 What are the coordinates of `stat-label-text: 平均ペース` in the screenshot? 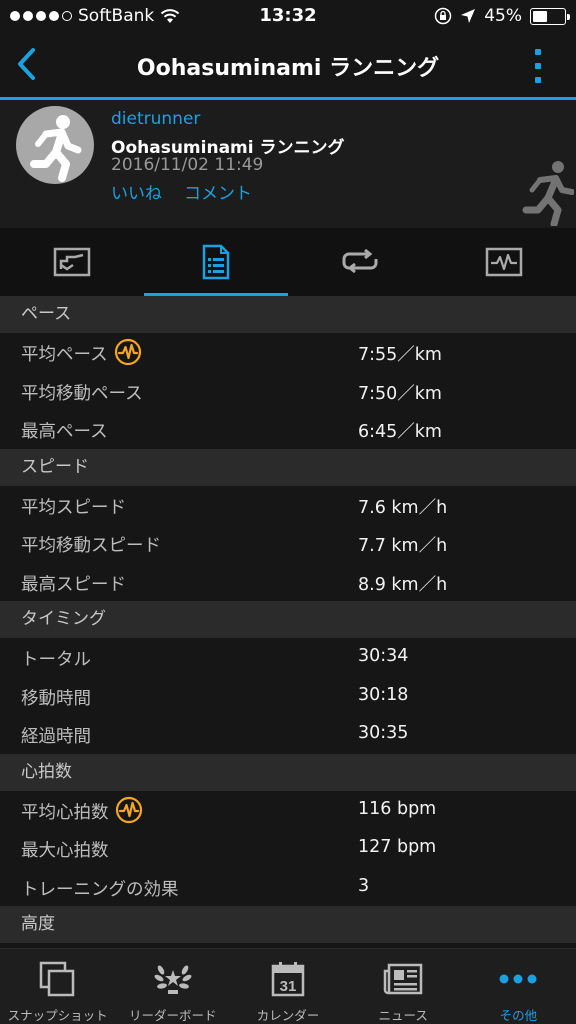 It's located at (64, 355).